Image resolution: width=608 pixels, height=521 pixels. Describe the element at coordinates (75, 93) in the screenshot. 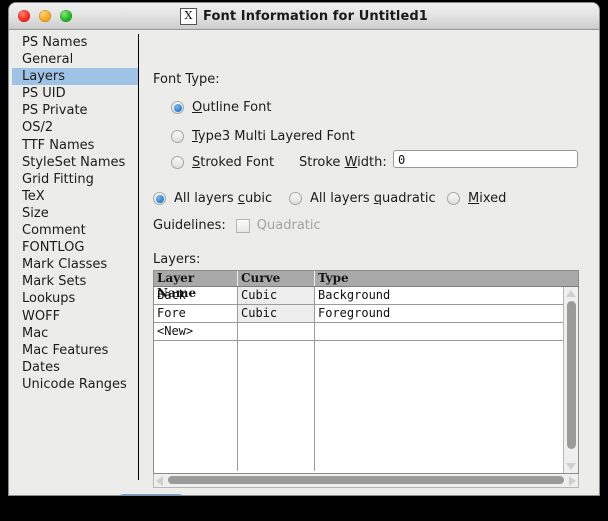

I see `sidebar-item-ps-uid: PS UID` at that location.